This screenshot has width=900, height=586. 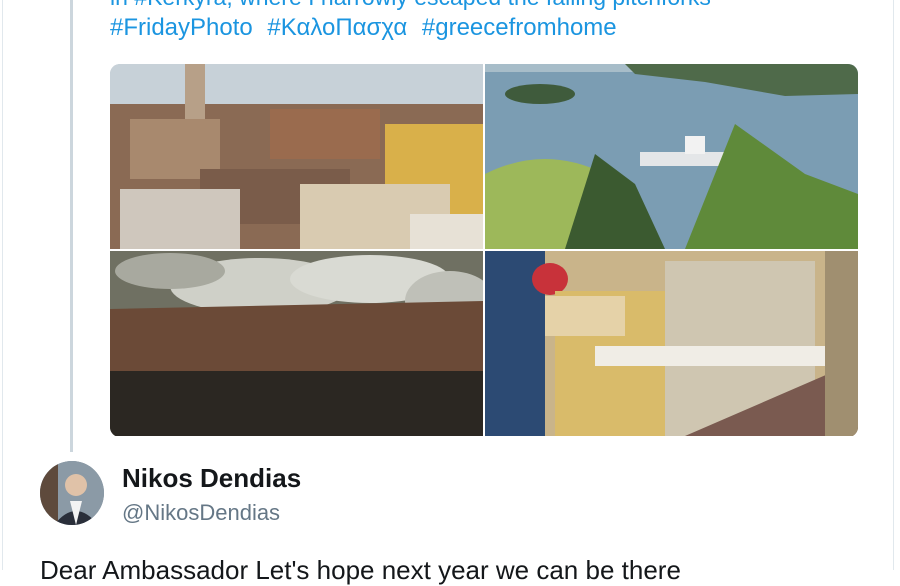 I want to click on quote-thread-line, so click(x=71, y=226).